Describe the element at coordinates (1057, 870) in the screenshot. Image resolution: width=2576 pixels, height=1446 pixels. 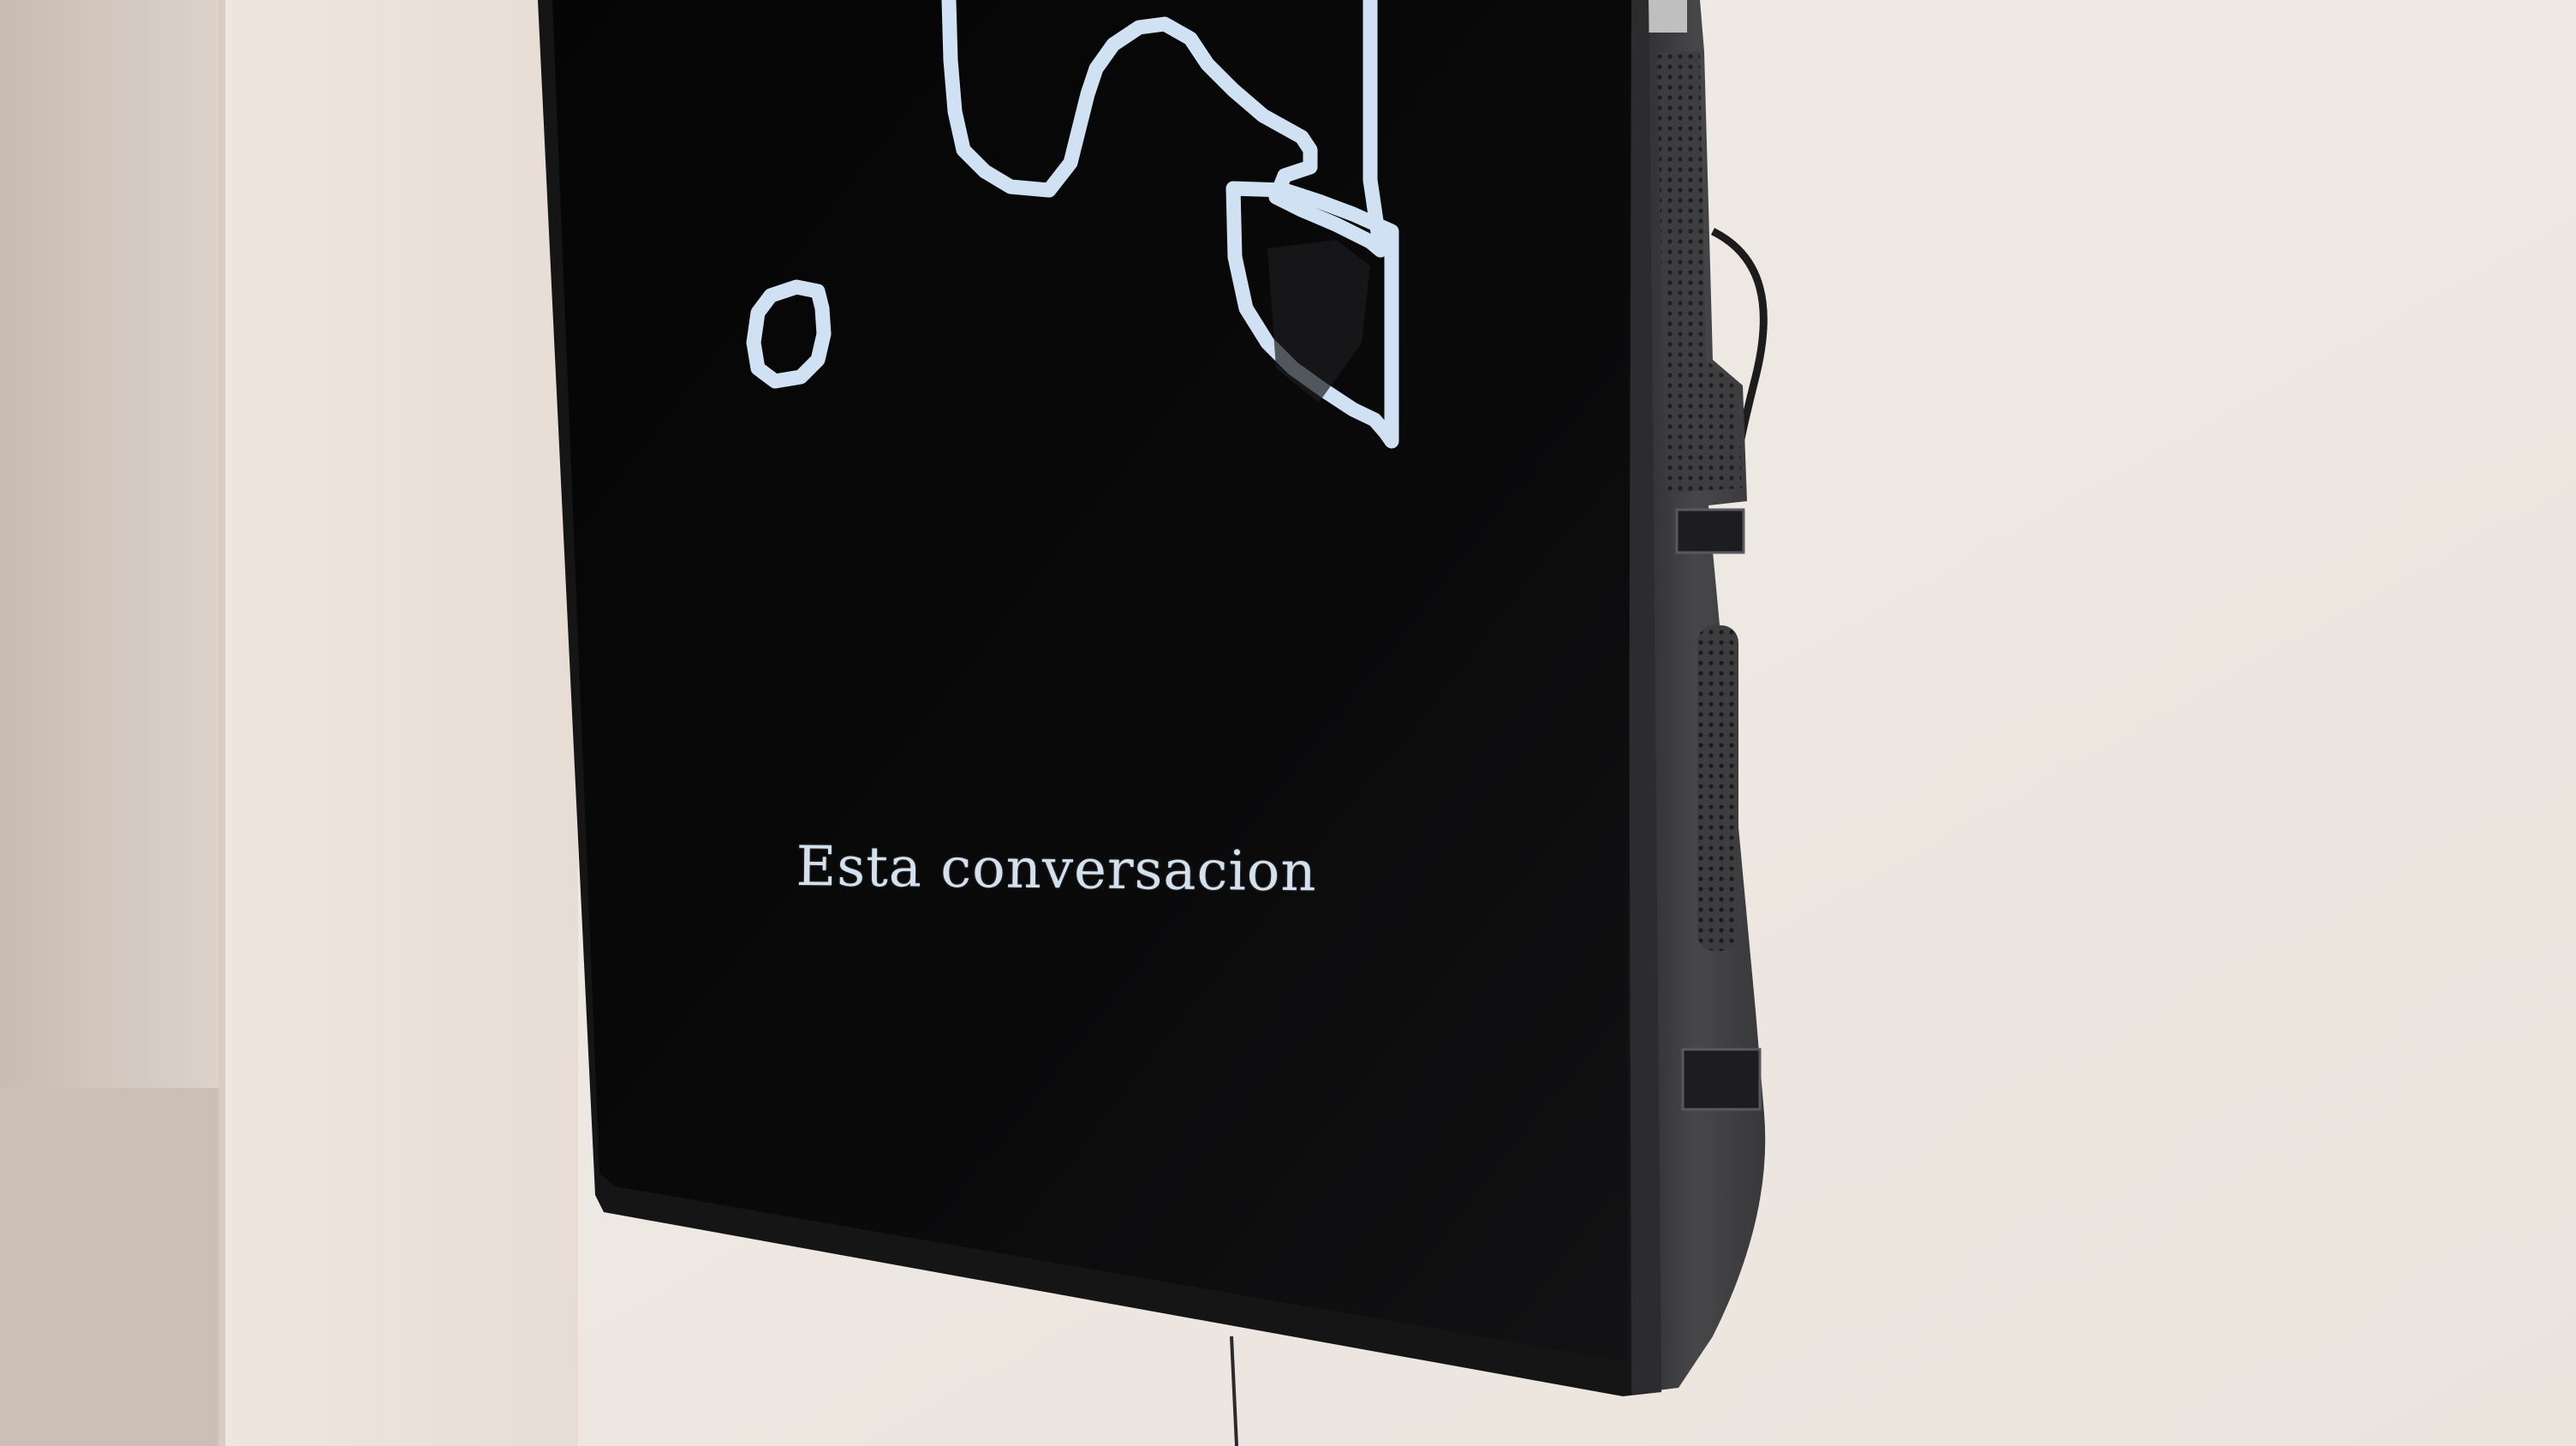
I see `screen-caption: Esta conversacion` at that location.